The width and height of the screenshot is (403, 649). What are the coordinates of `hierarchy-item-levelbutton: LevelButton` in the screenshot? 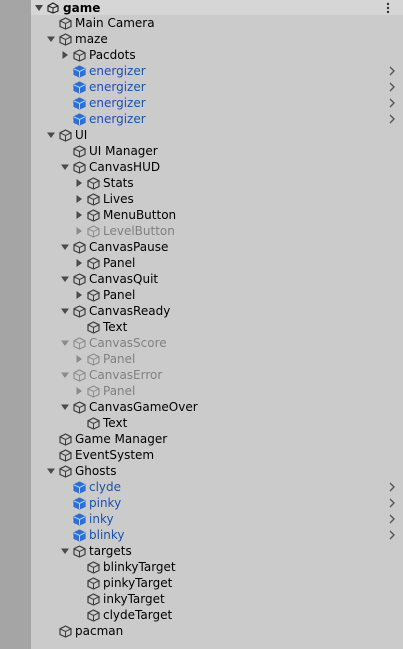 It's located at (217, 231).